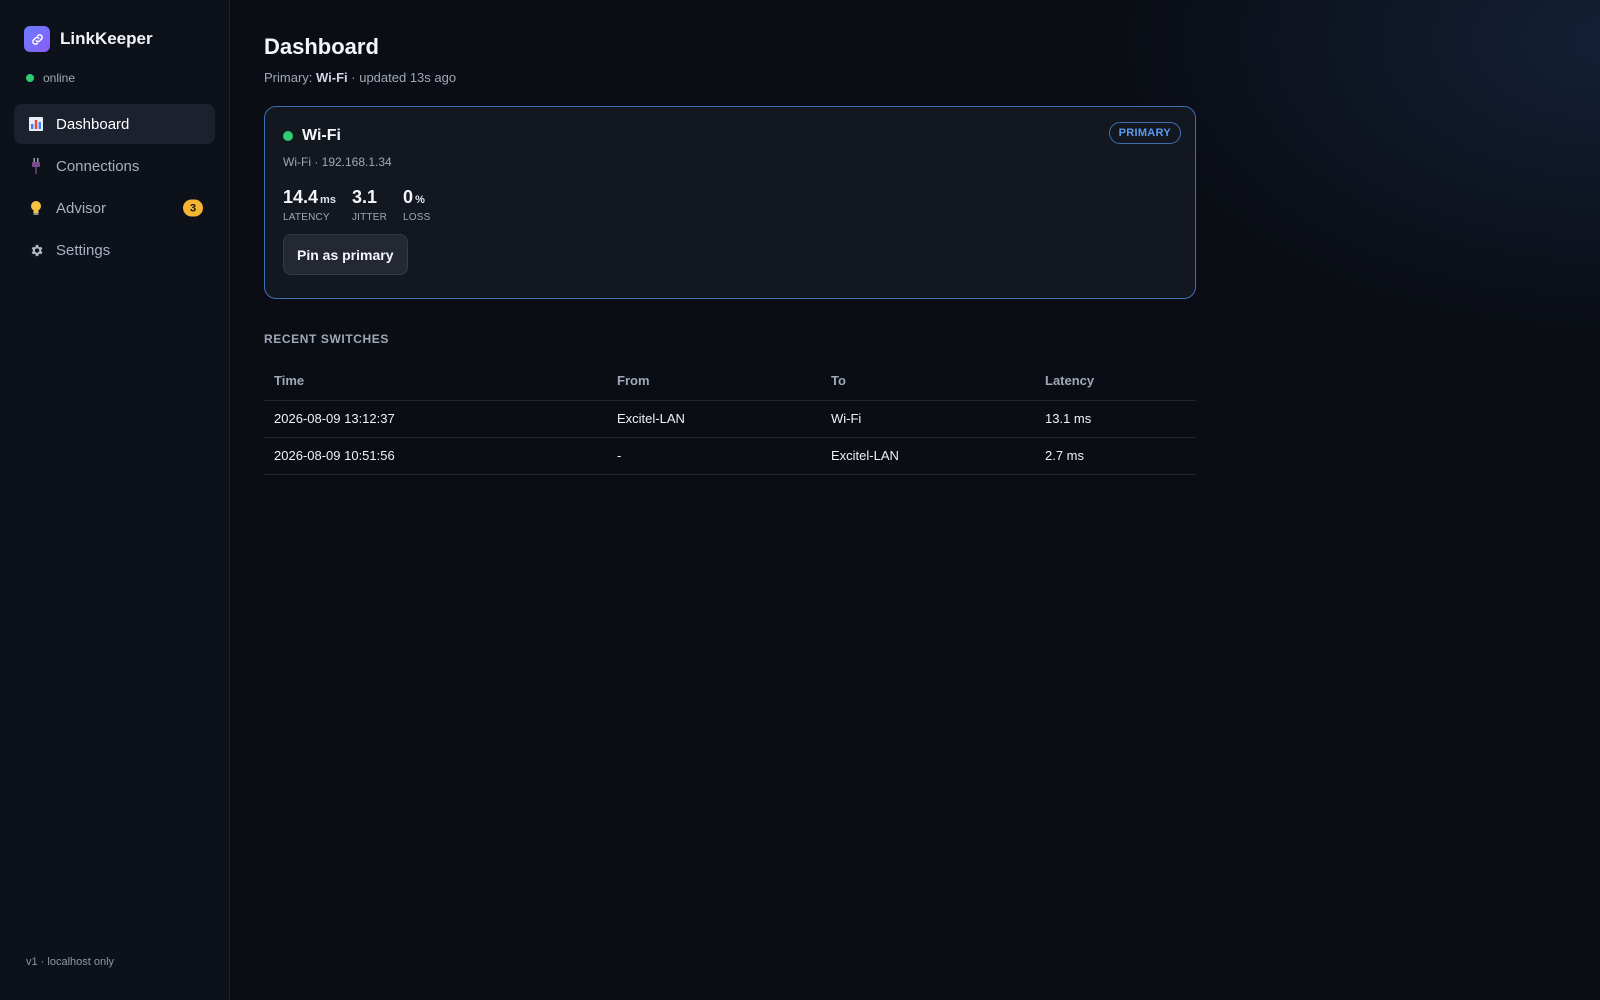  Describe the element at coordinates (301, 197) in the screenshot. I see `metric-value: 14.4` at that location.